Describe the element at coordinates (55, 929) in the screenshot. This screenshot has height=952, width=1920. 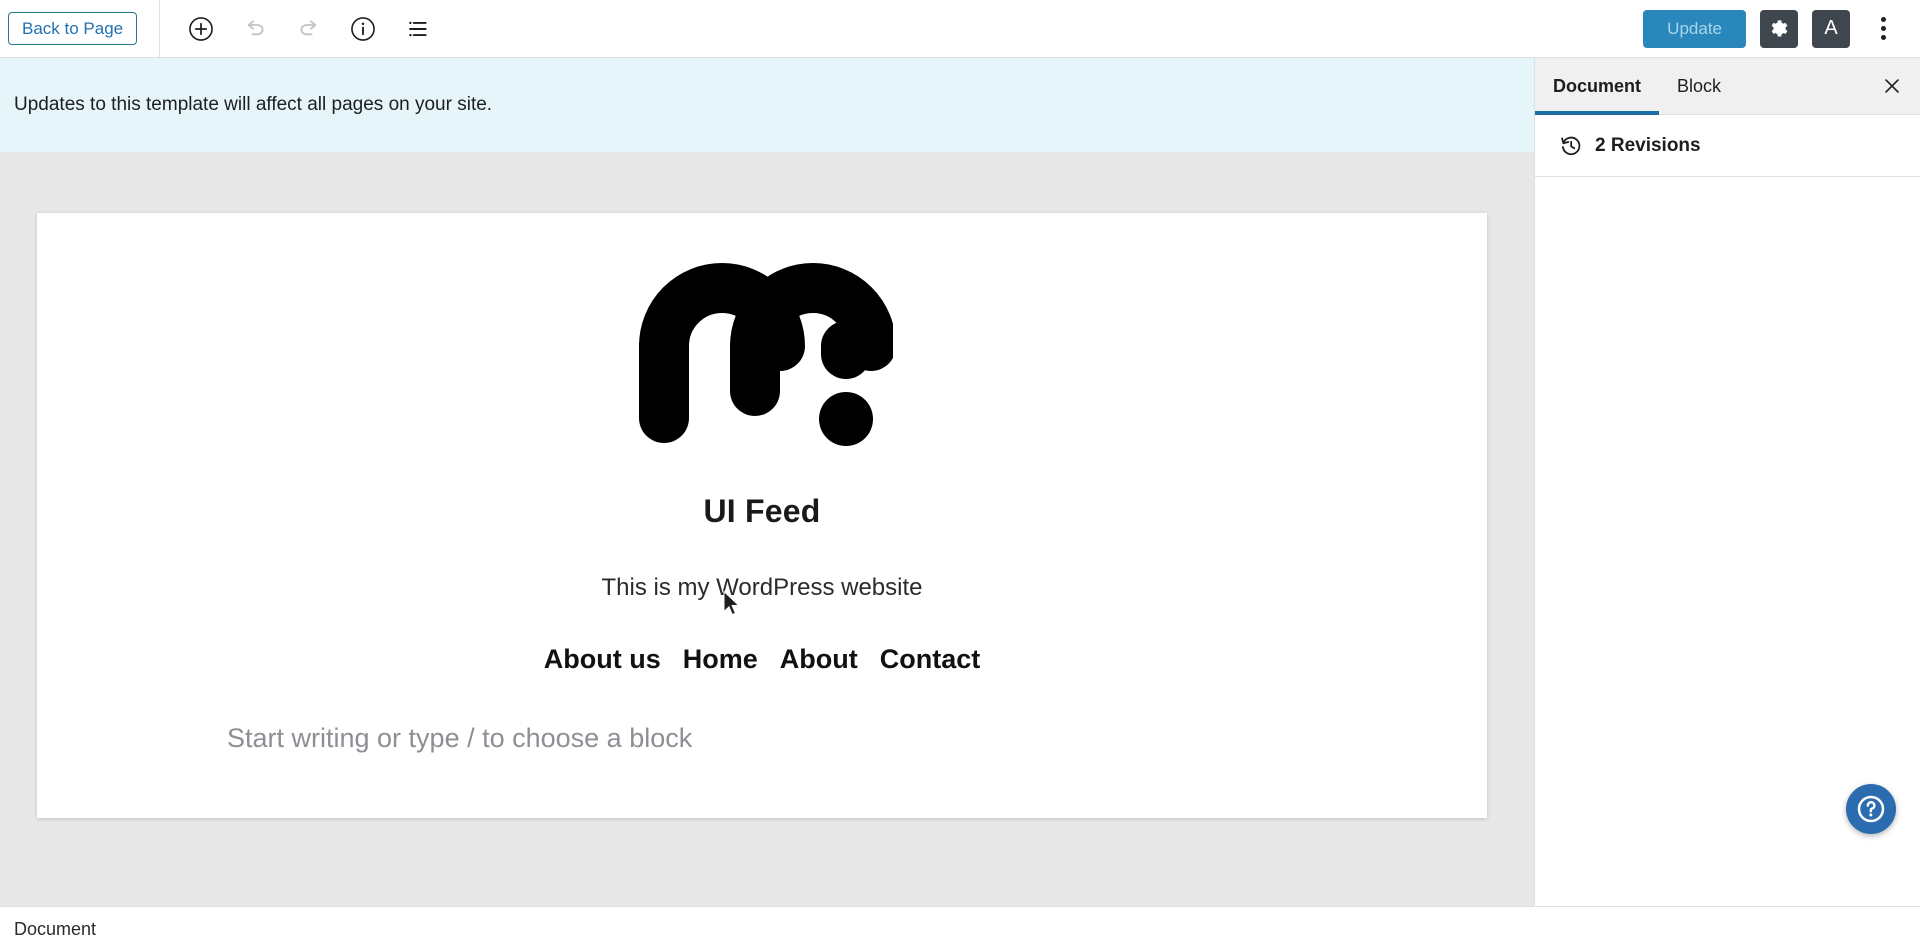
I see `status-bar-label: Document` at that location.